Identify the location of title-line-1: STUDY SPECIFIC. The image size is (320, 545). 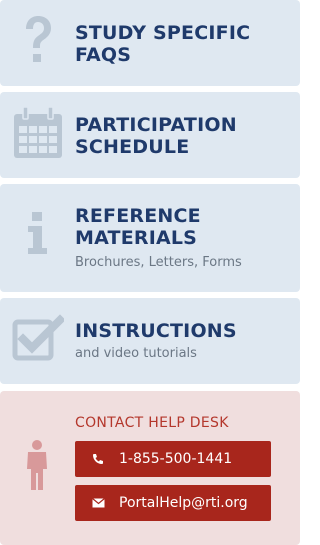
(163, 33).